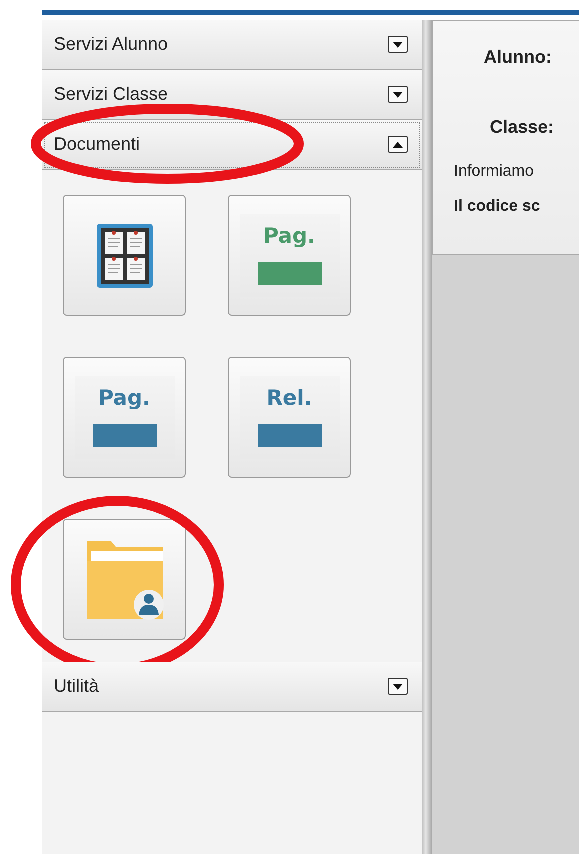 This screenshot has width=579, height=854. What do you see at coordinates (496, 207) in the screenshot?
I see `info-text: Il codice sc` at bounding box center [496, 207].